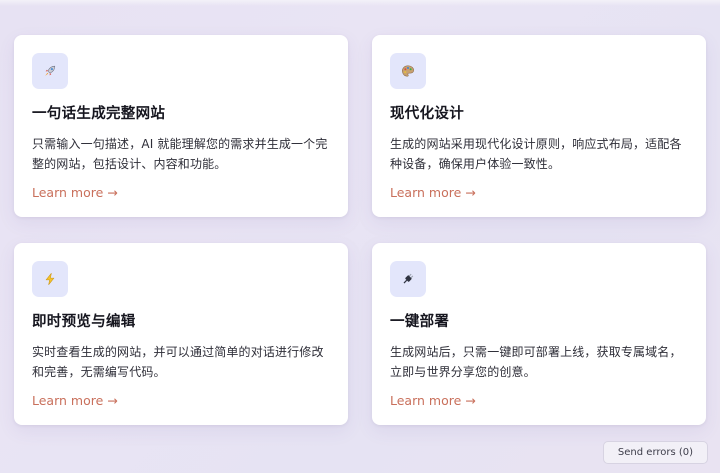 The height and width of the screenshot is (473, 720). I want to click on feature-title: 即时预览与编辑, so click(84, 322).